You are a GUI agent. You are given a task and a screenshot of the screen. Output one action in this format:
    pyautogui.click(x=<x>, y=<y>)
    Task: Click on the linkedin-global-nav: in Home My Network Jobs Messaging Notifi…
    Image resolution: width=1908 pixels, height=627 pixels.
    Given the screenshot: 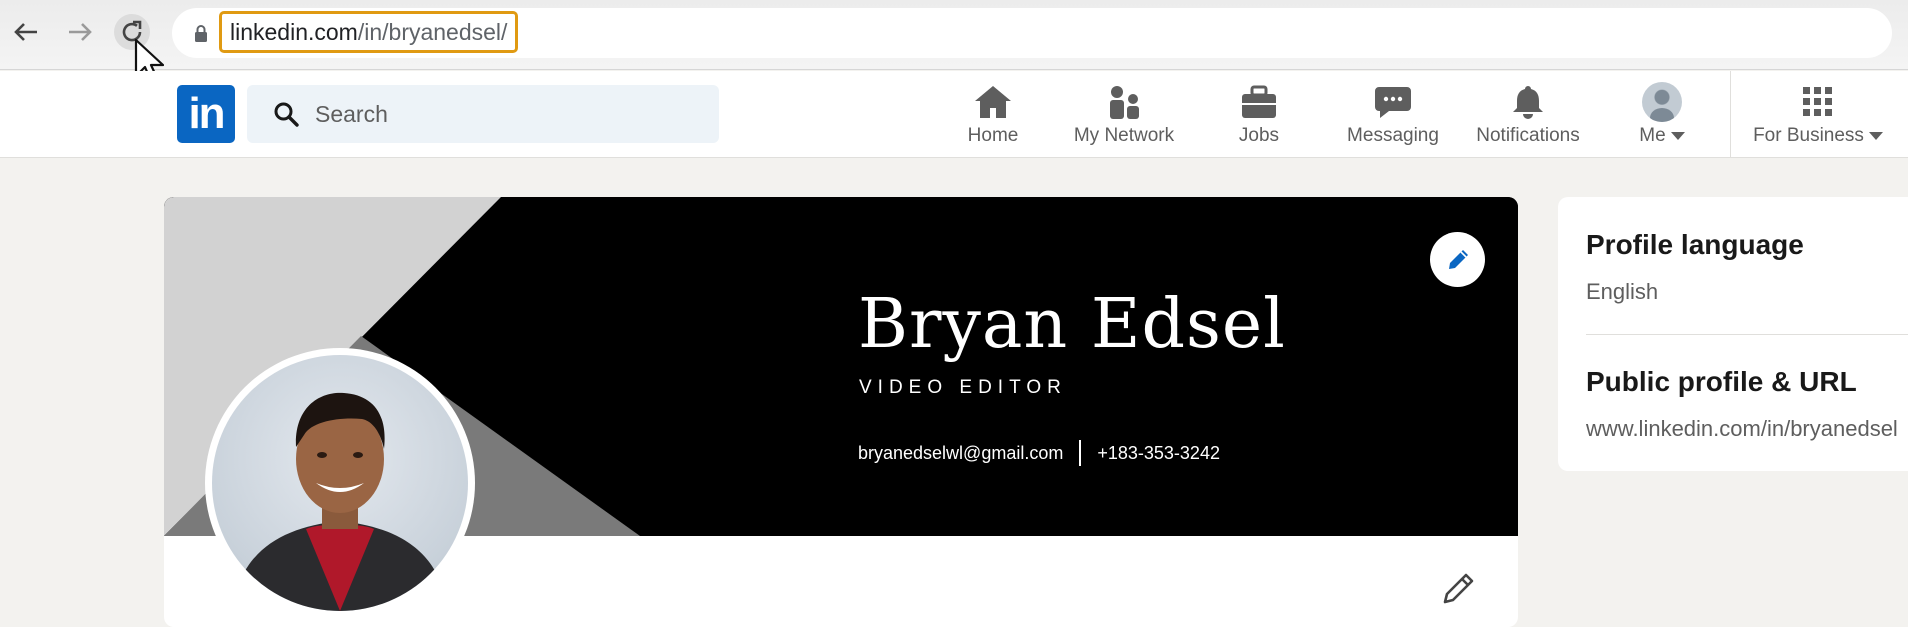 What is the action you would take?
    pyautogui.click(x=954, y=114)
    